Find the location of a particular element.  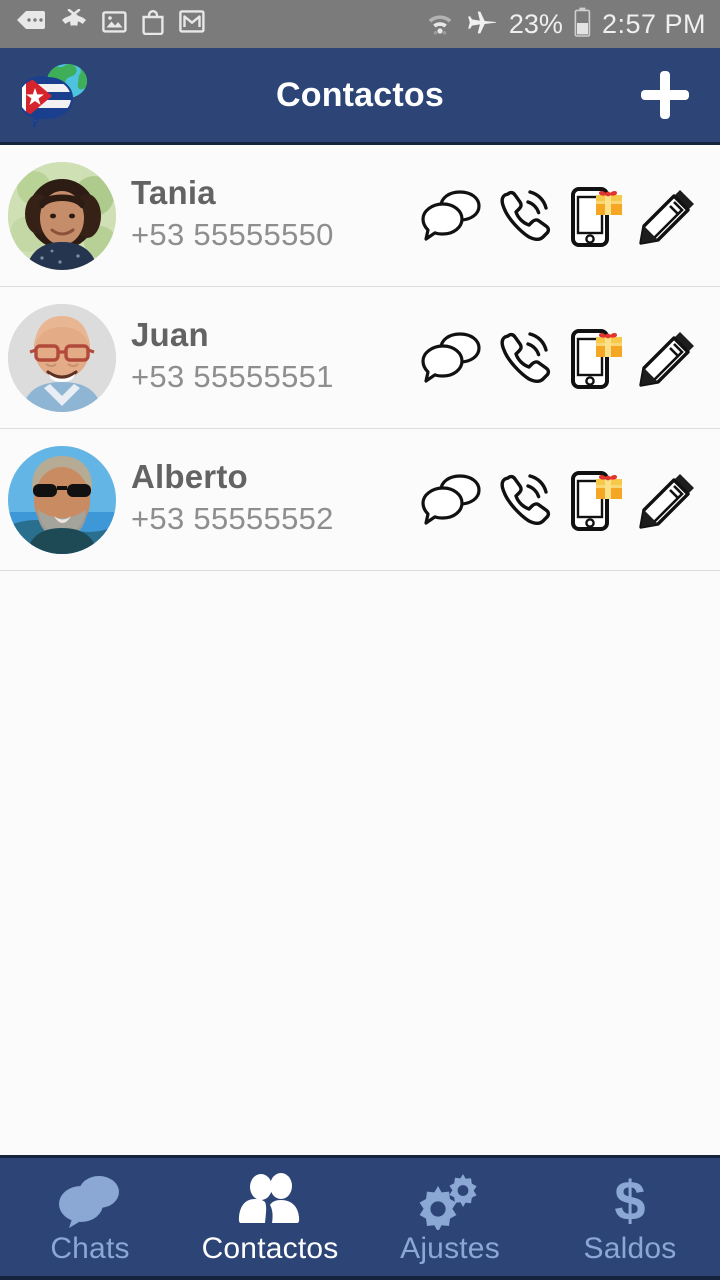

contact-info: Alberto +53 55555552 is located at coordinates (273, 500).